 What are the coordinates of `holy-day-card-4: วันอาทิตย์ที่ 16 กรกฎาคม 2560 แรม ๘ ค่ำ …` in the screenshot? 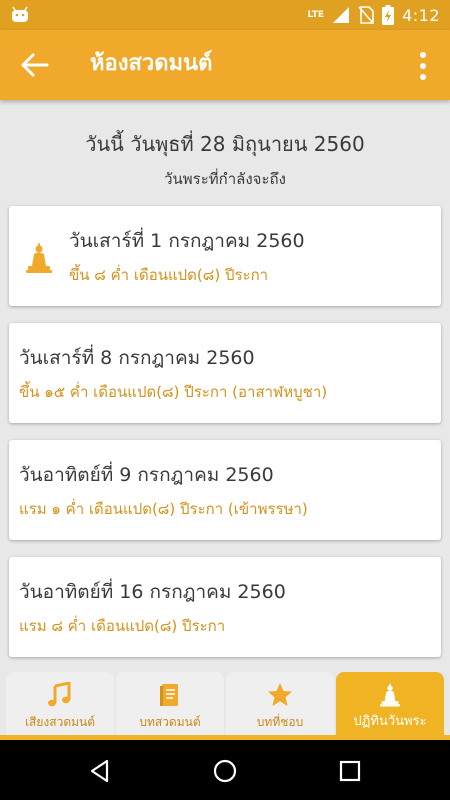 It's located at (225, 607).